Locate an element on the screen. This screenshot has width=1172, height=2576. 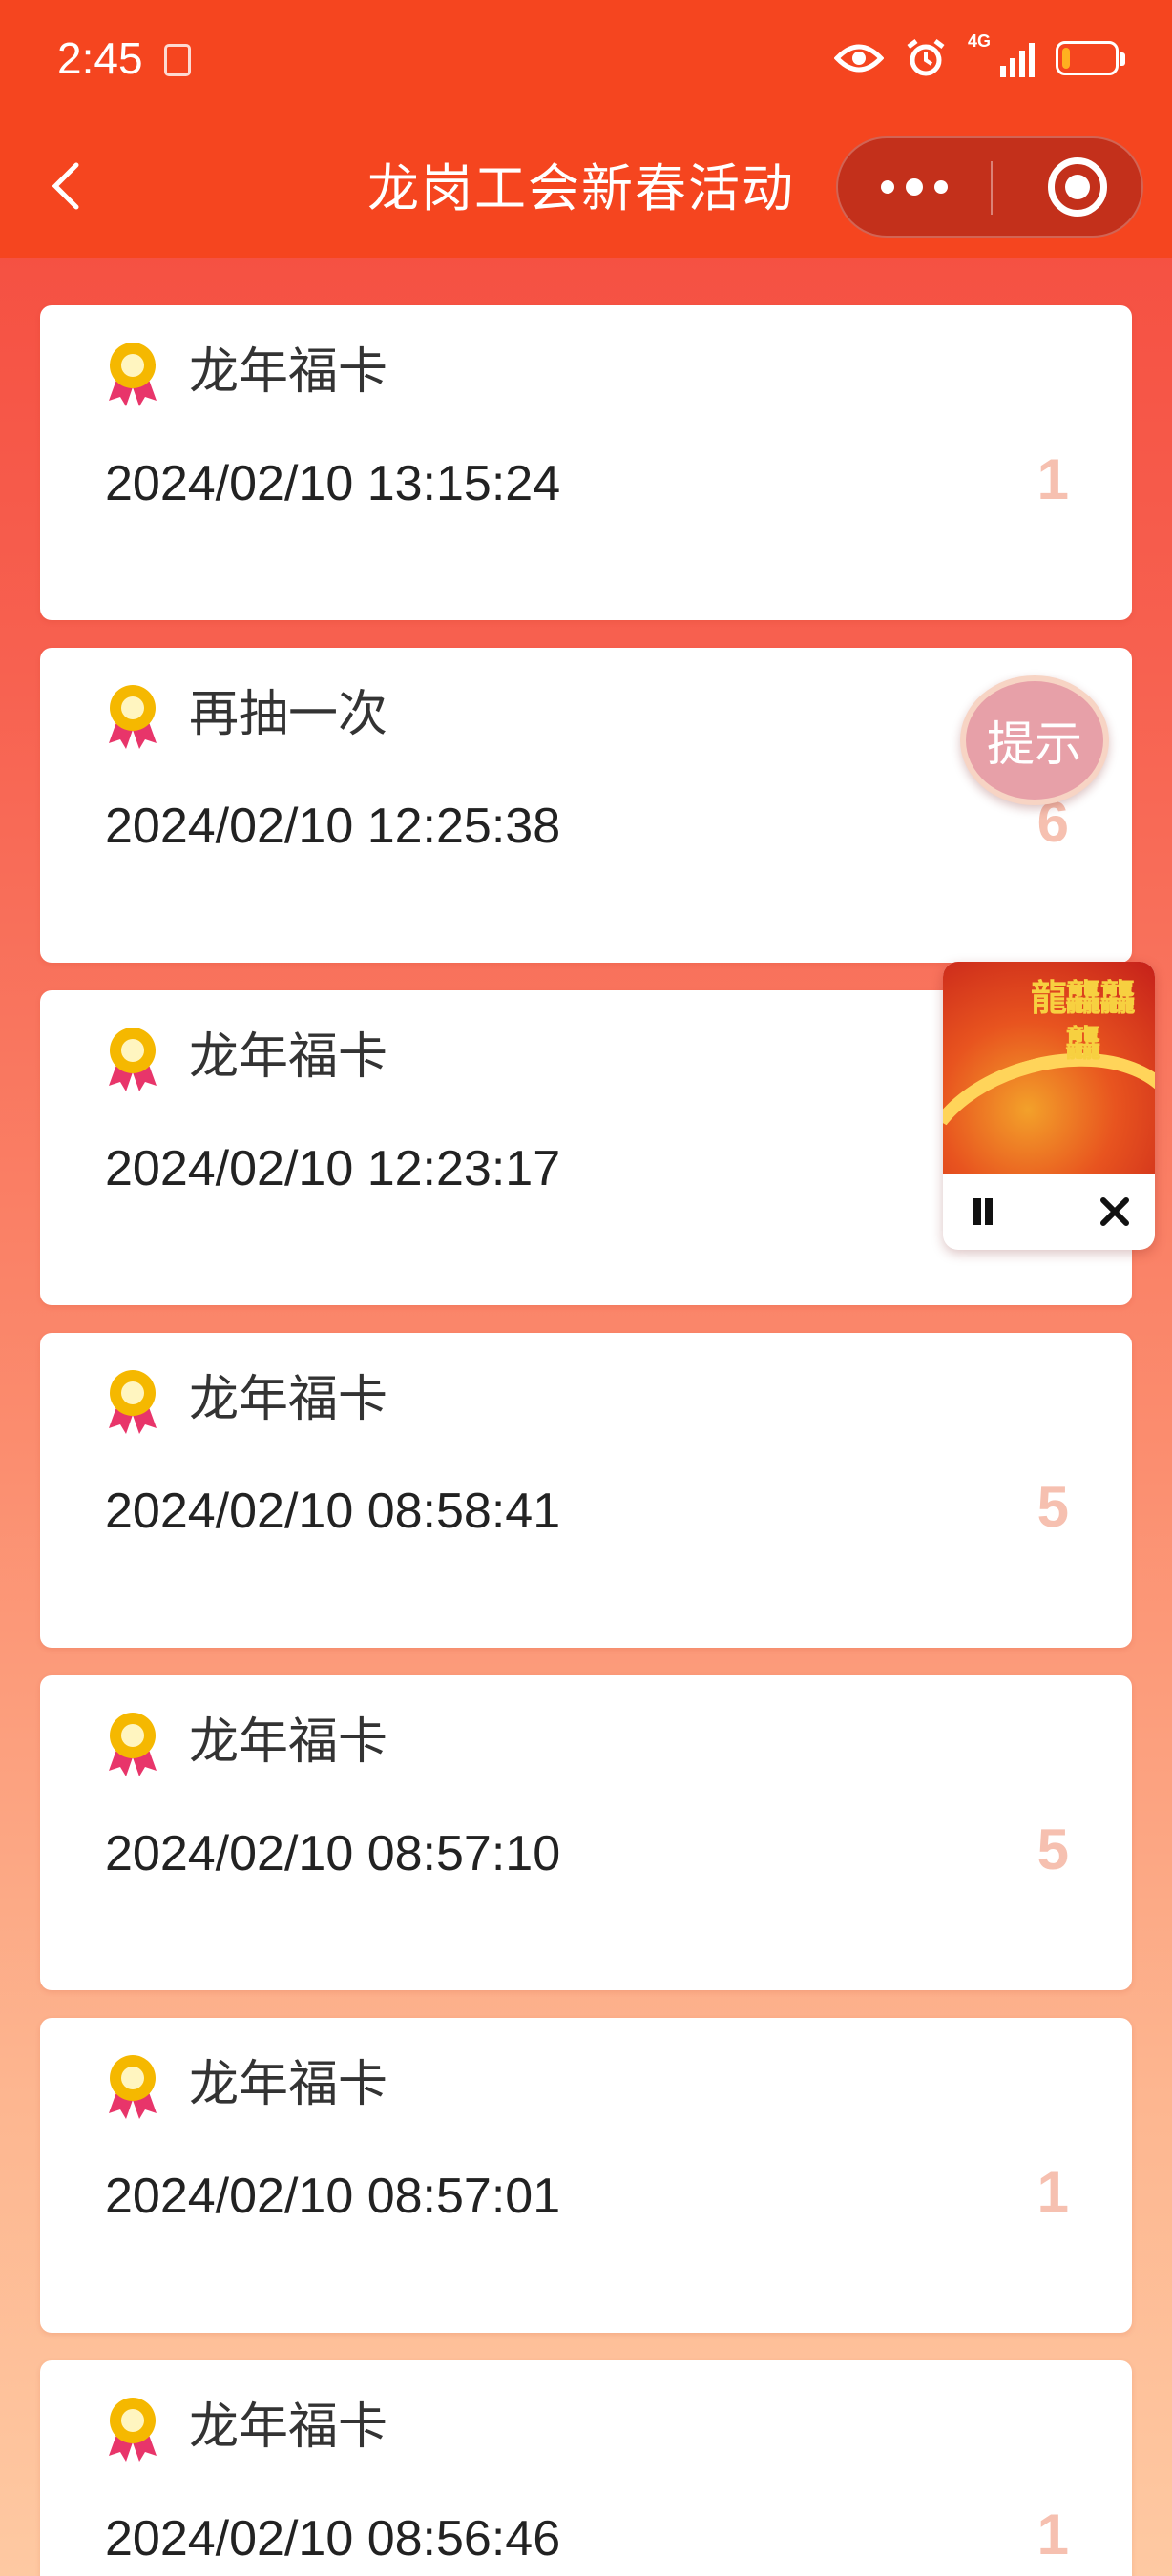
record-card: 再抽一次 2024/02/10 12:25:38 6 is located at coordinates (586, 805).